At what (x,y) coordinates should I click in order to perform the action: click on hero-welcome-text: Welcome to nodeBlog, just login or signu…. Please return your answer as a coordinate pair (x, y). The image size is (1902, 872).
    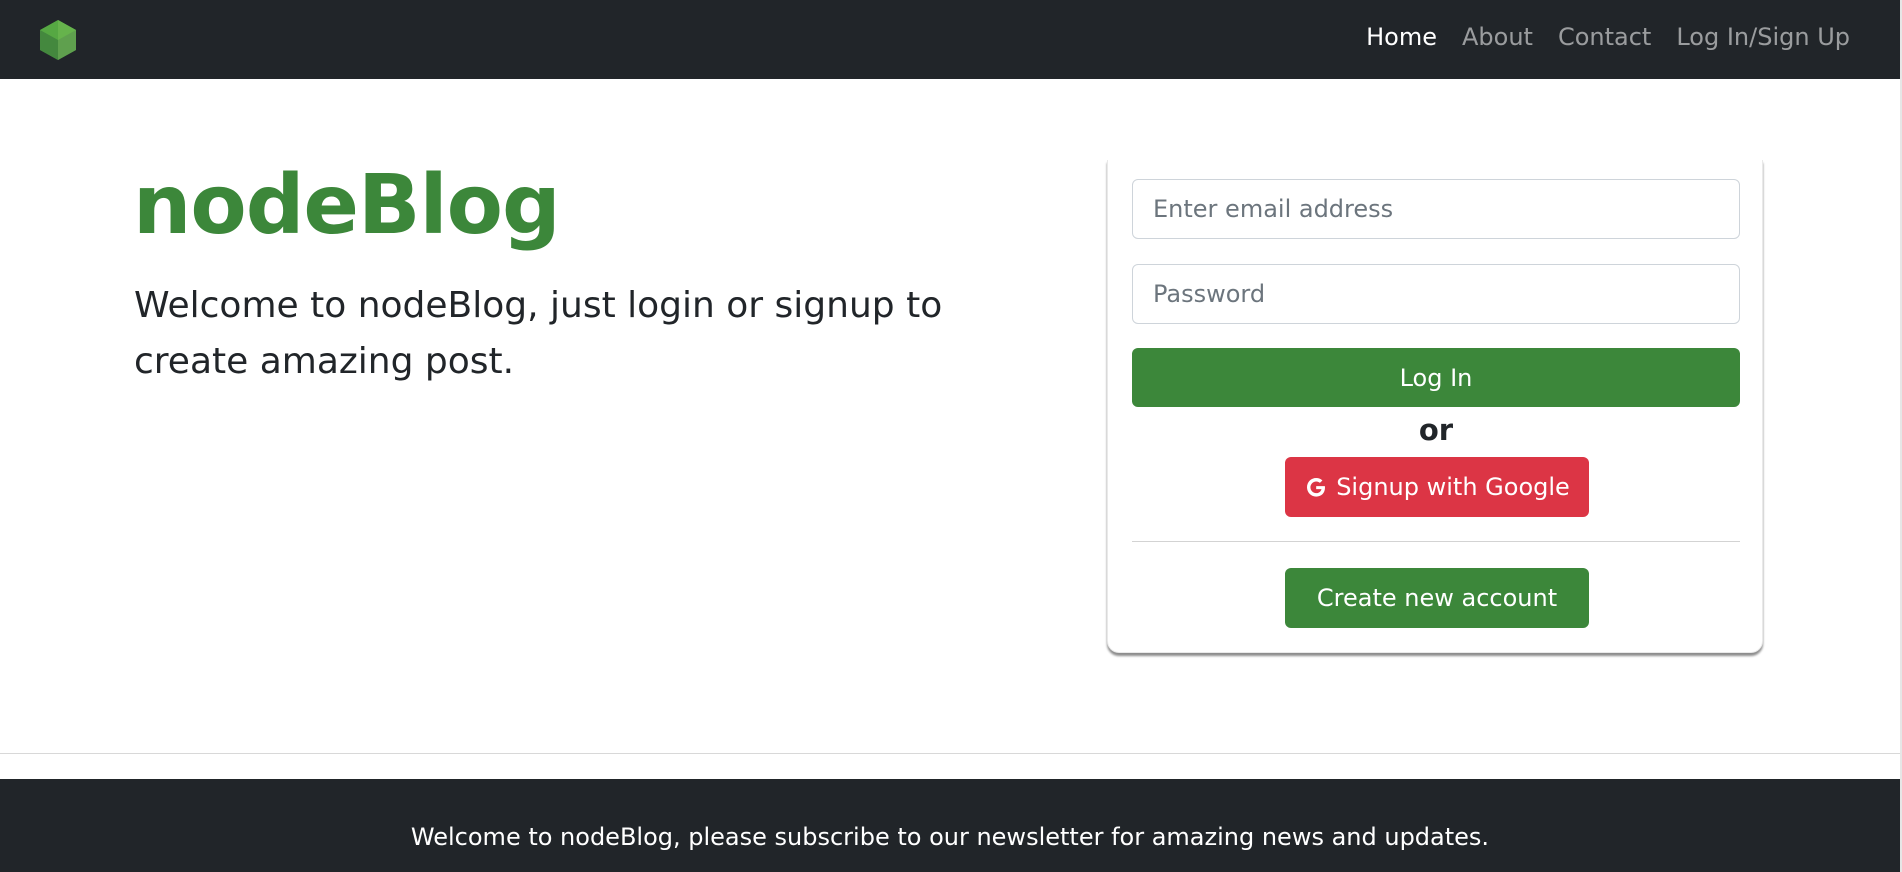
    Looking at the image, I should click on (538, 333).